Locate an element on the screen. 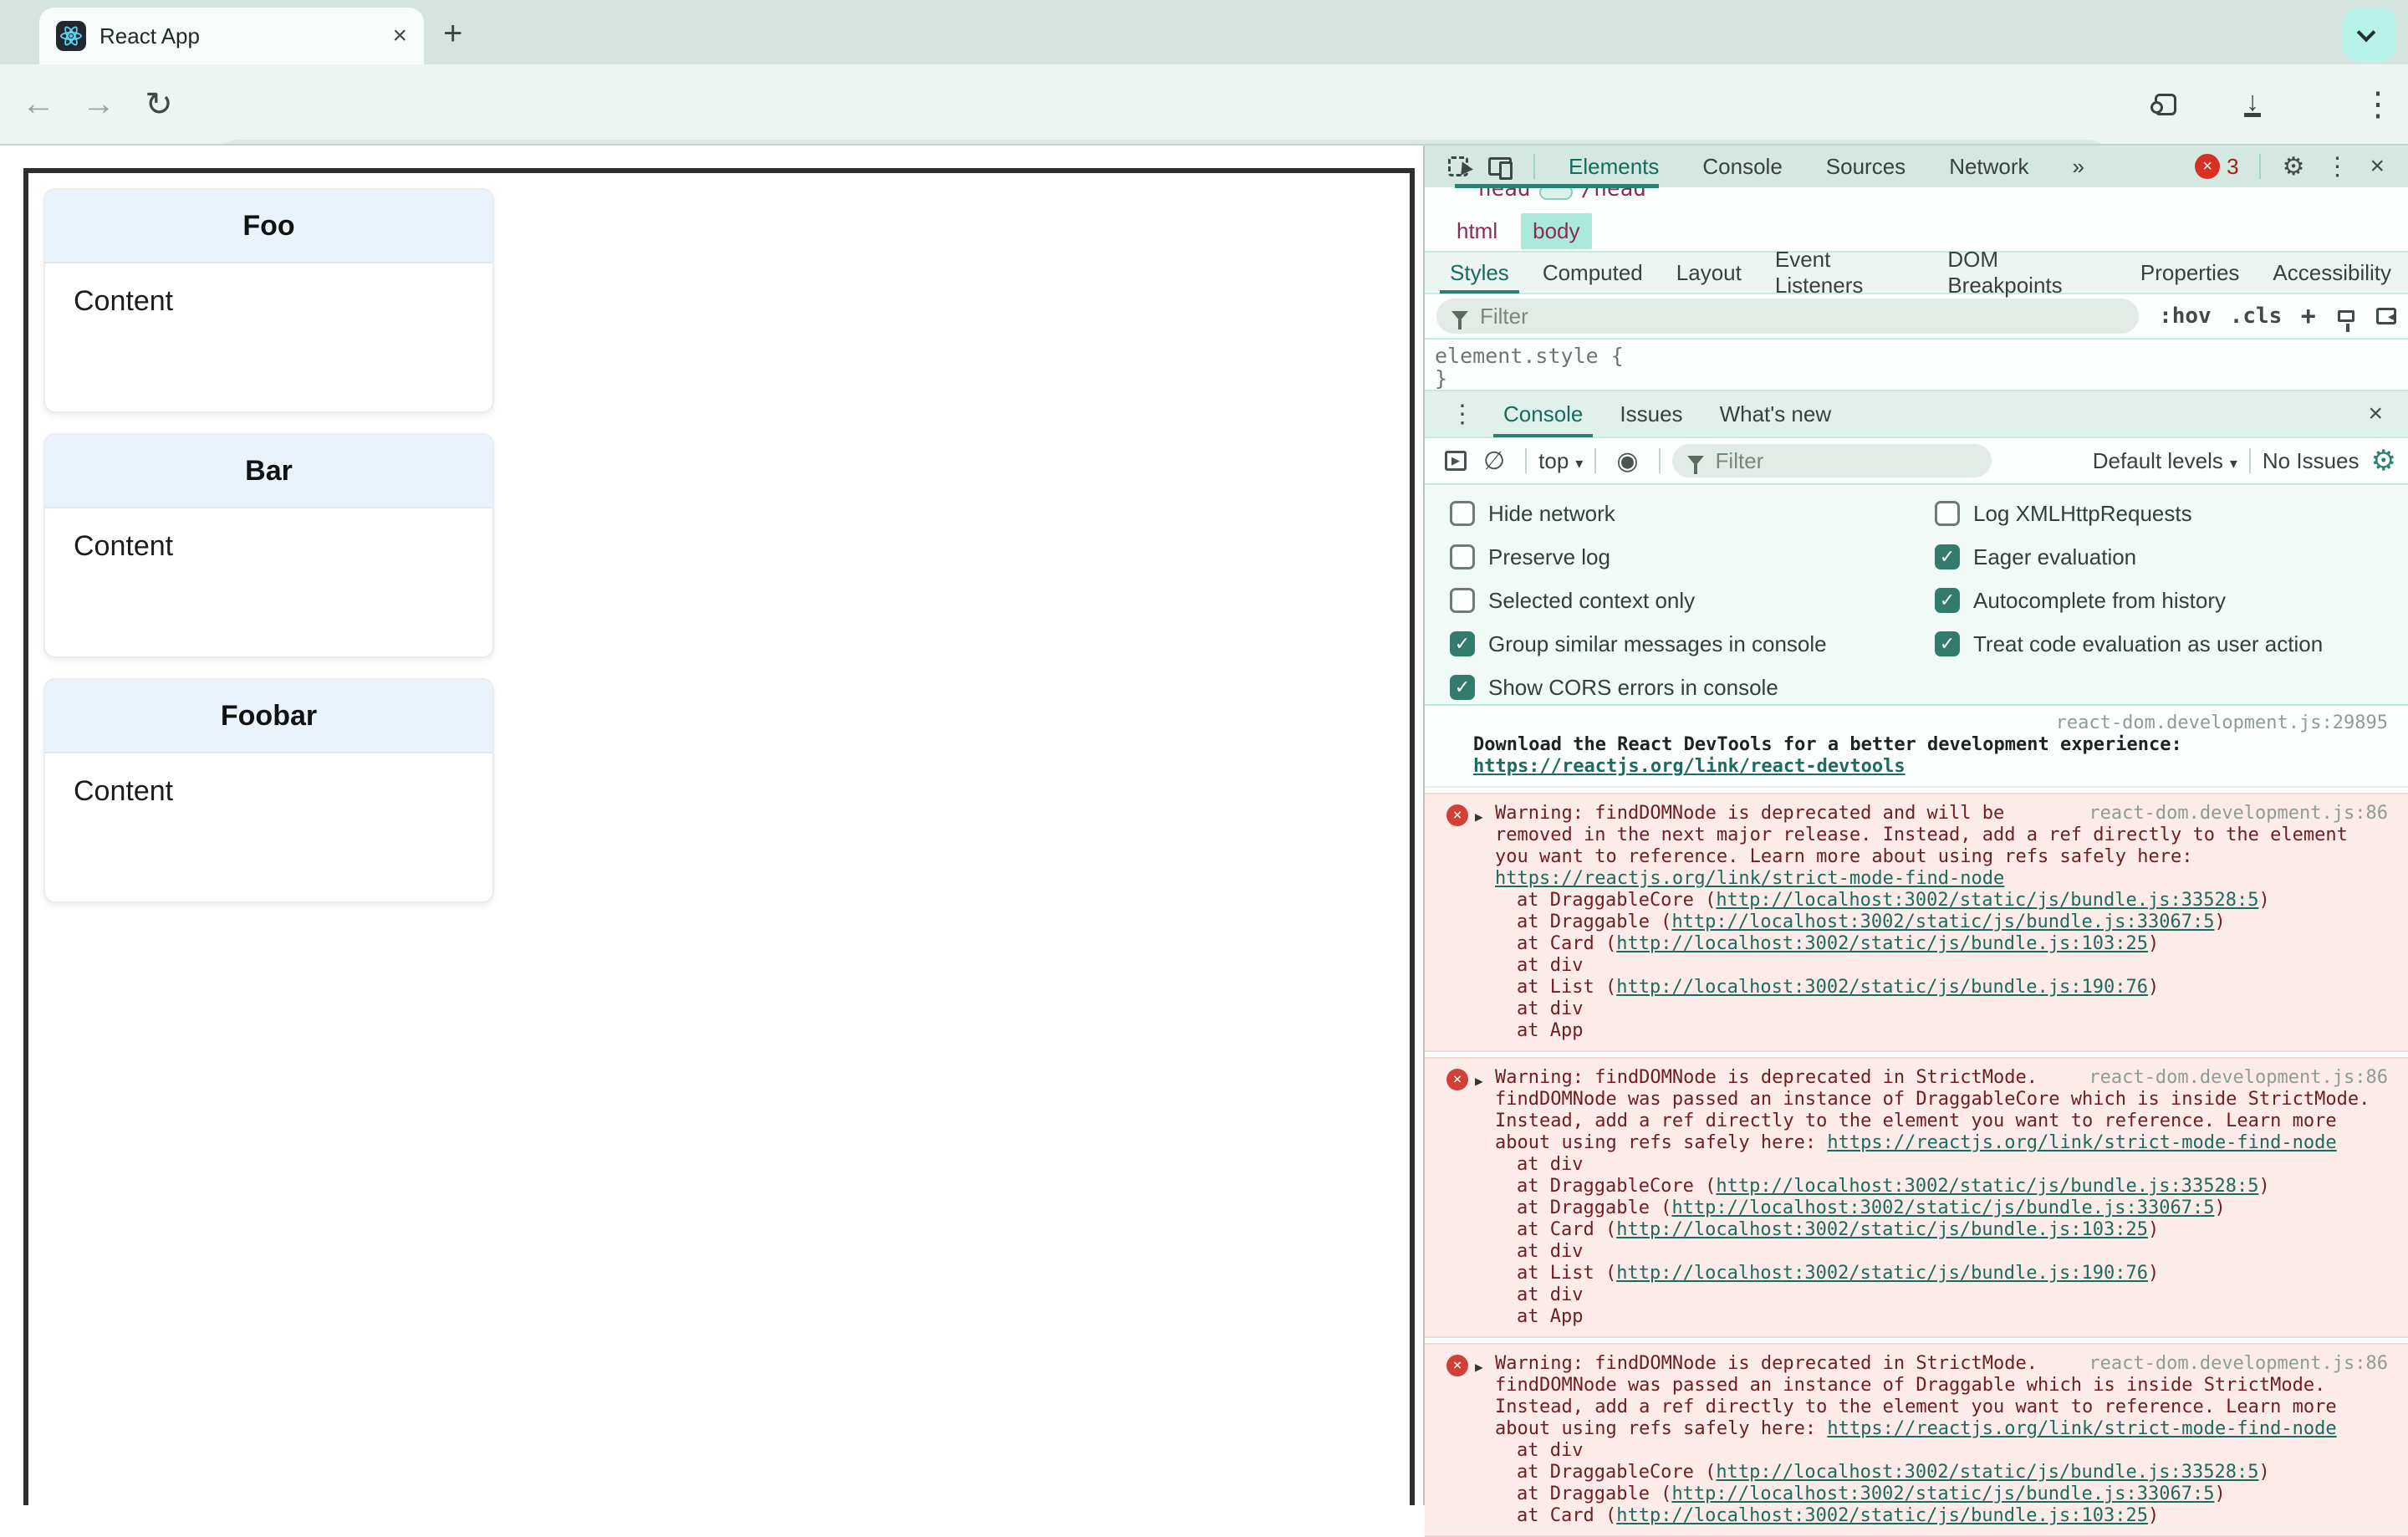 The height and width of the screenshot is (1537, 2408). console-settings-gear-icon: ⚙ is located at coordinates (2384, 460).